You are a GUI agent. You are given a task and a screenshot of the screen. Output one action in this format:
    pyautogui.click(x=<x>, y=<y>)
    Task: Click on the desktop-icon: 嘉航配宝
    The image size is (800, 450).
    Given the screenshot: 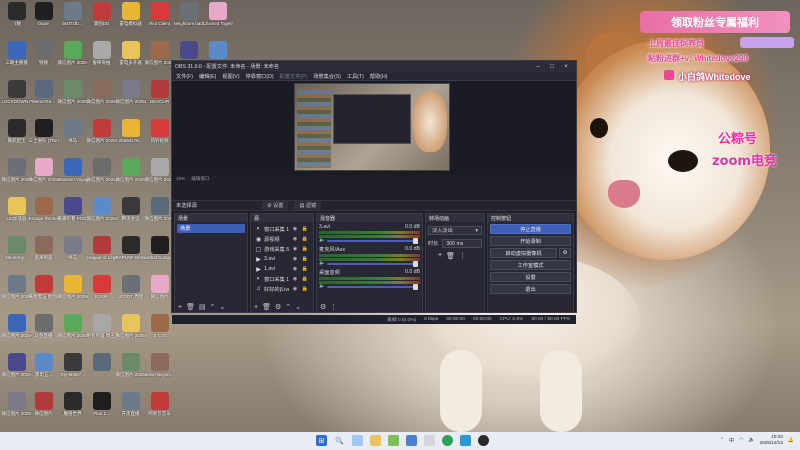 What is the action you would take?
    pyautogui.click(x=16, y=137)
    